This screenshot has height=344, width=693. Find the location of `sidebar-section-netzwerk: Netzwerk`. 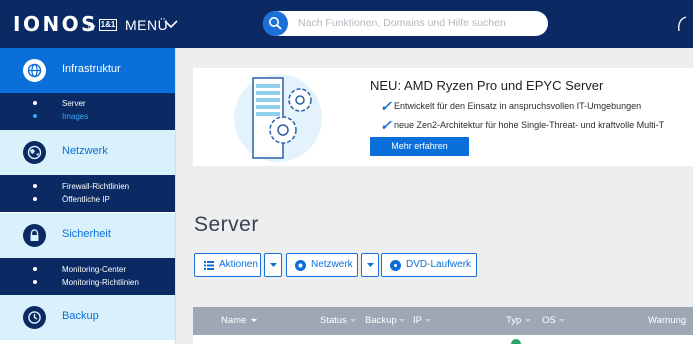

sidebar-section-netzwerk: Netzwerk is located at coordinates (87, 152).